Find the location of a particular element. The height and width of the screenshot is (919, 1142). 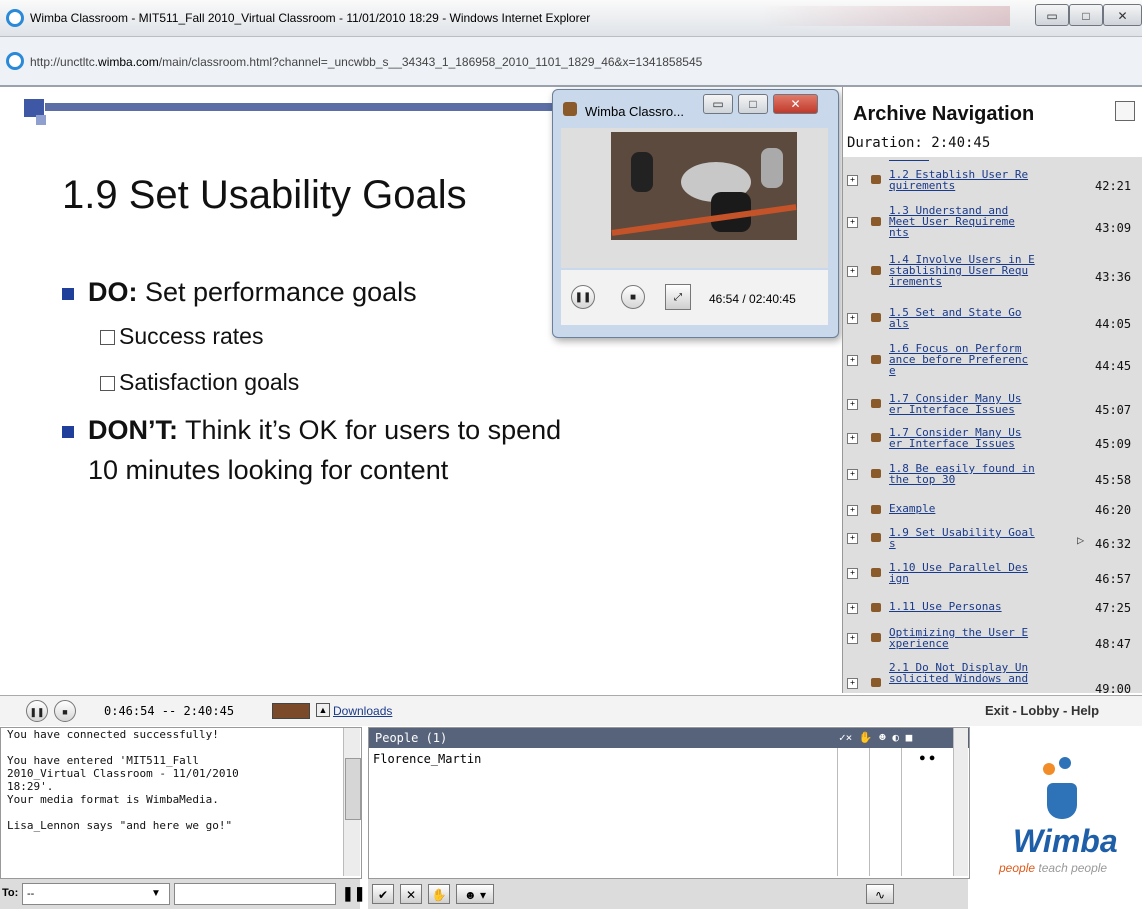

chat-line: 18:29'. is located at coordinates (30, 786).